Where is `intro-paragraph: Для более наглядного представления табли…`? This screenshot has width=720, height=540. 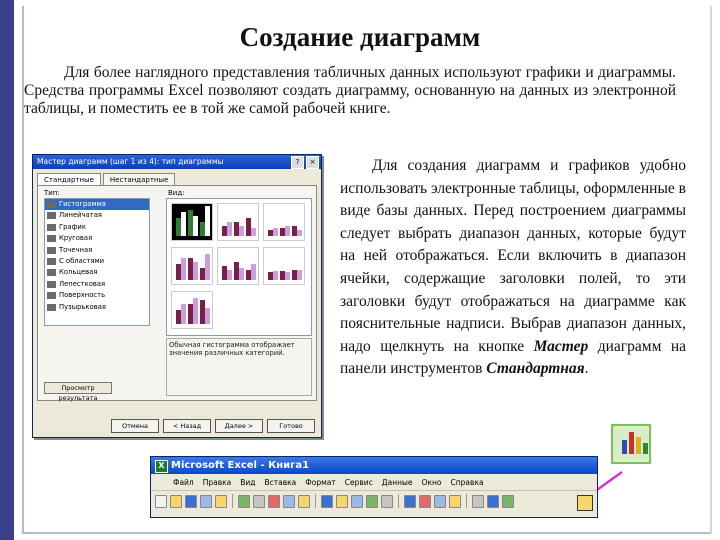 intro-paragraph: Для более наглядного представления табли… is located at coordinates (350, 90).